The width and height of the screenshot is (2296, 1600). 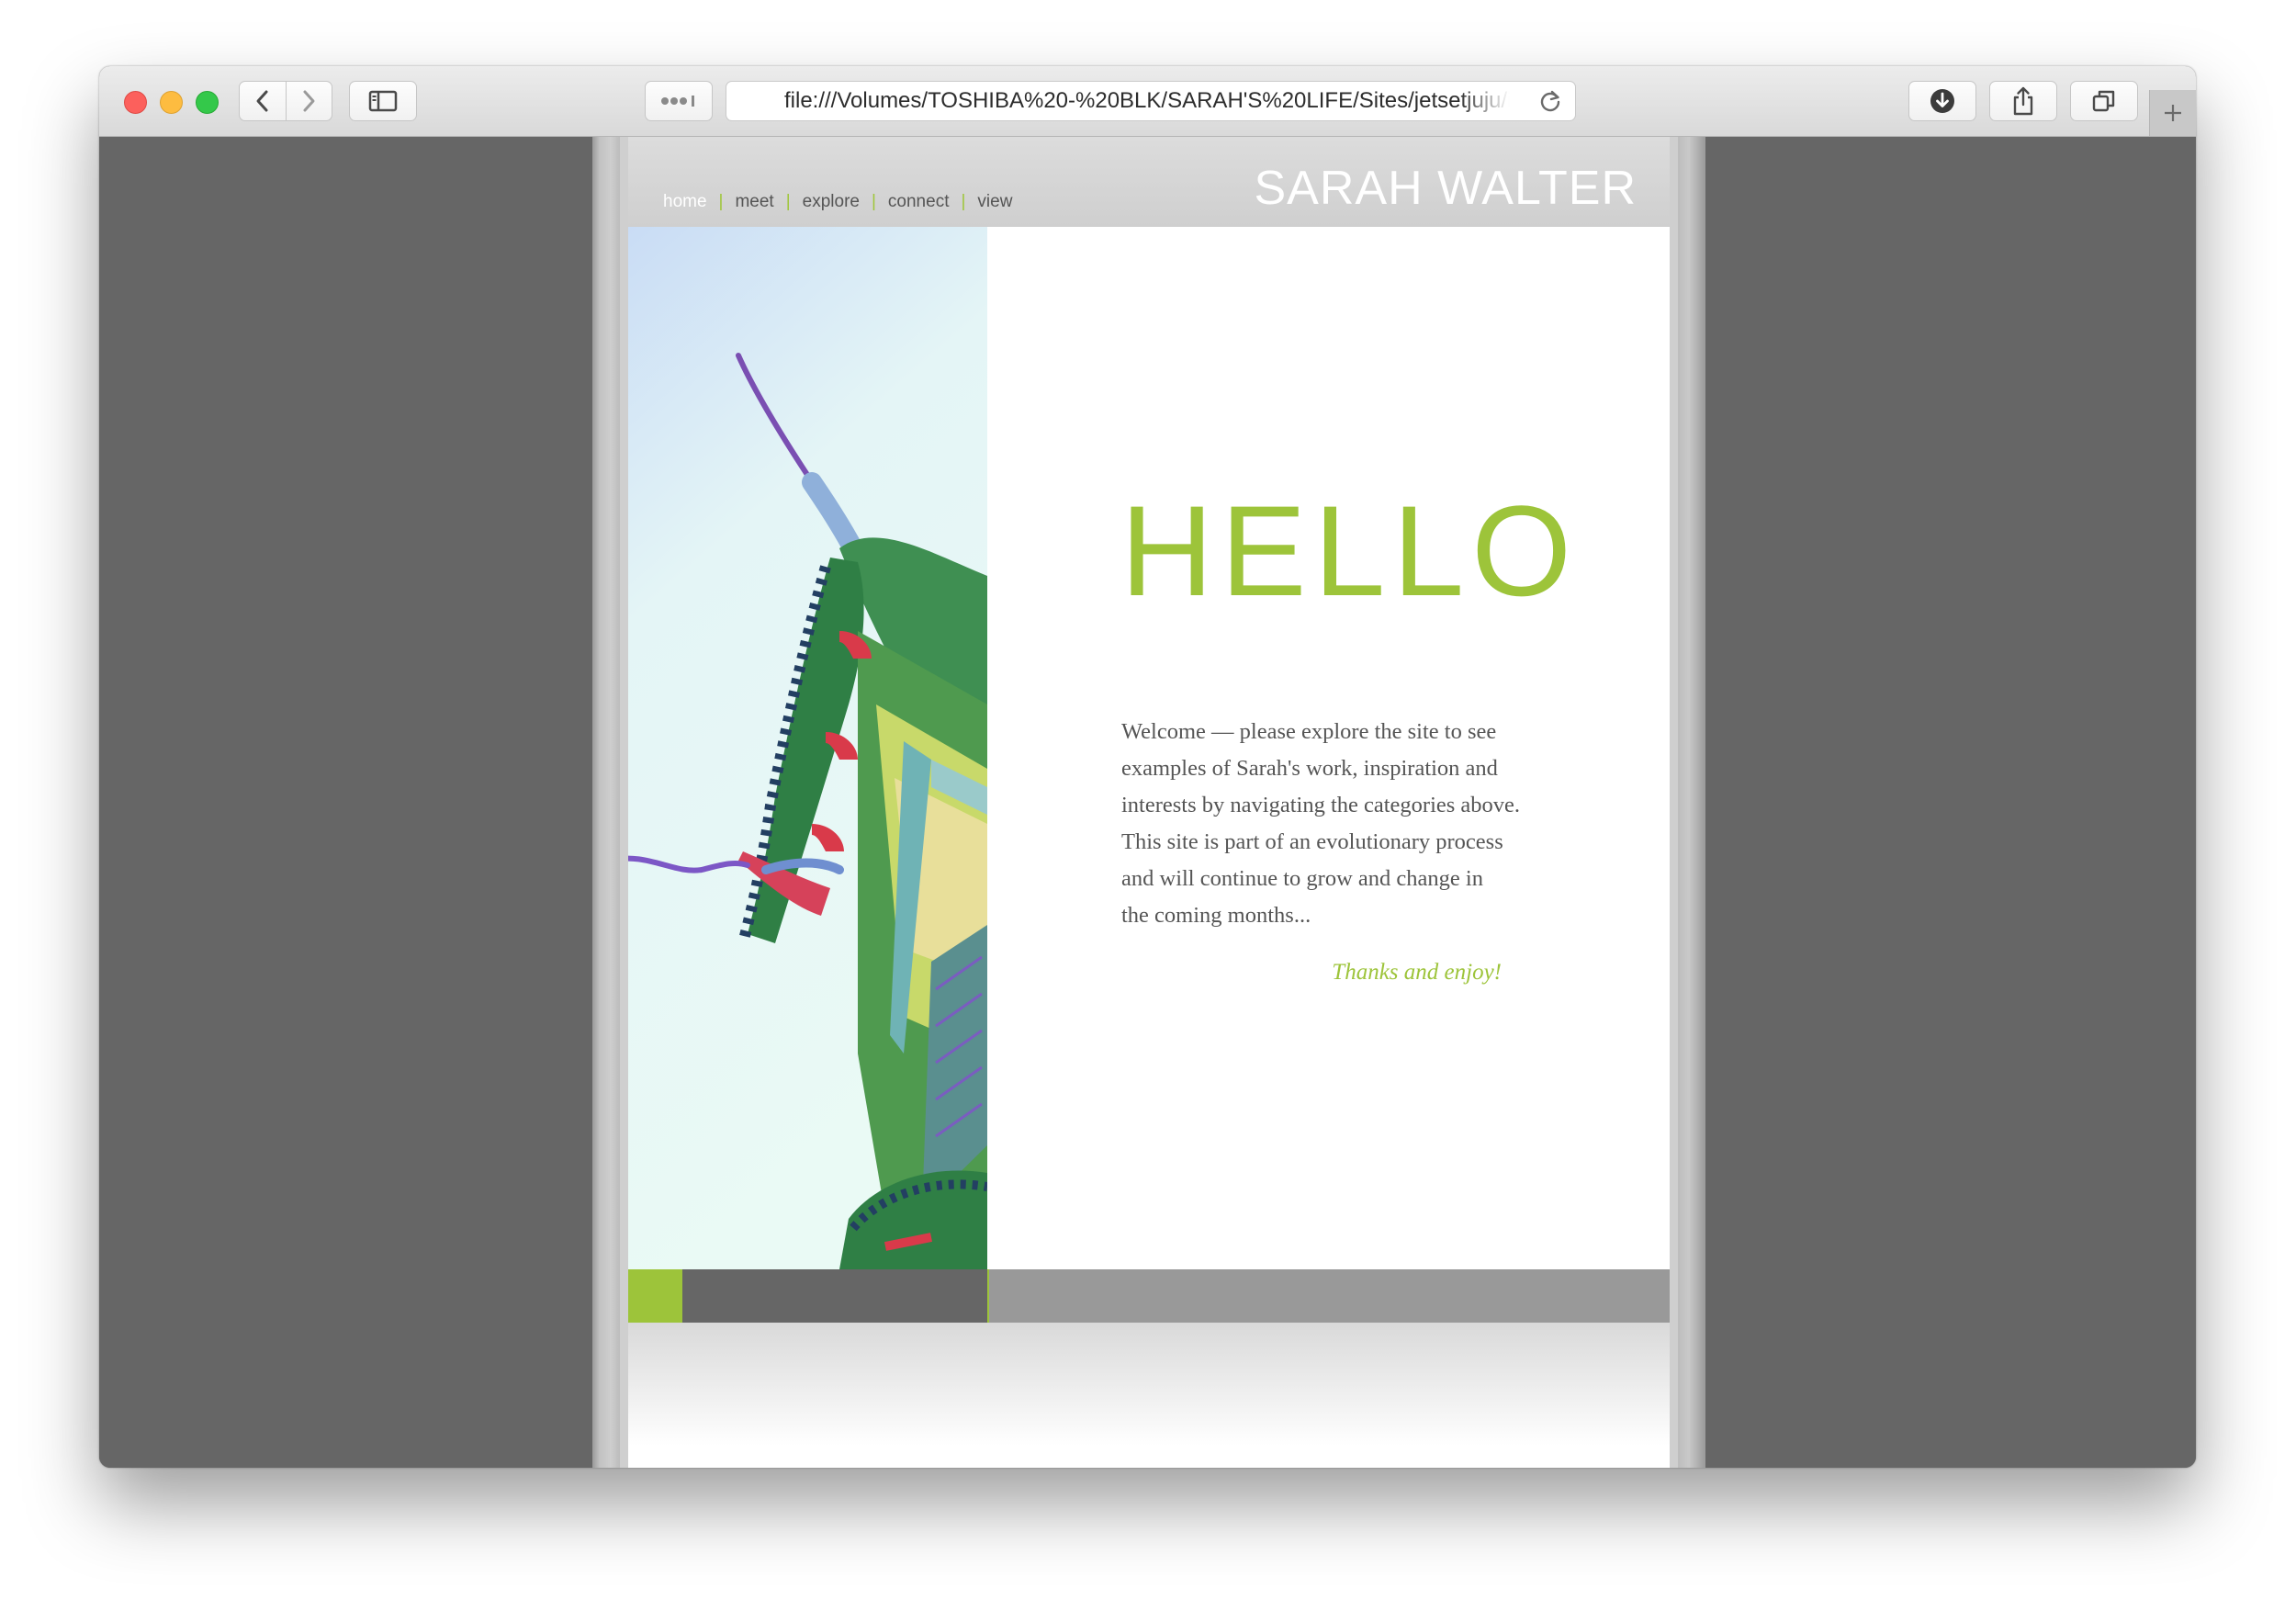 I want to click on pagoda-image, so click(x=807, y=748).